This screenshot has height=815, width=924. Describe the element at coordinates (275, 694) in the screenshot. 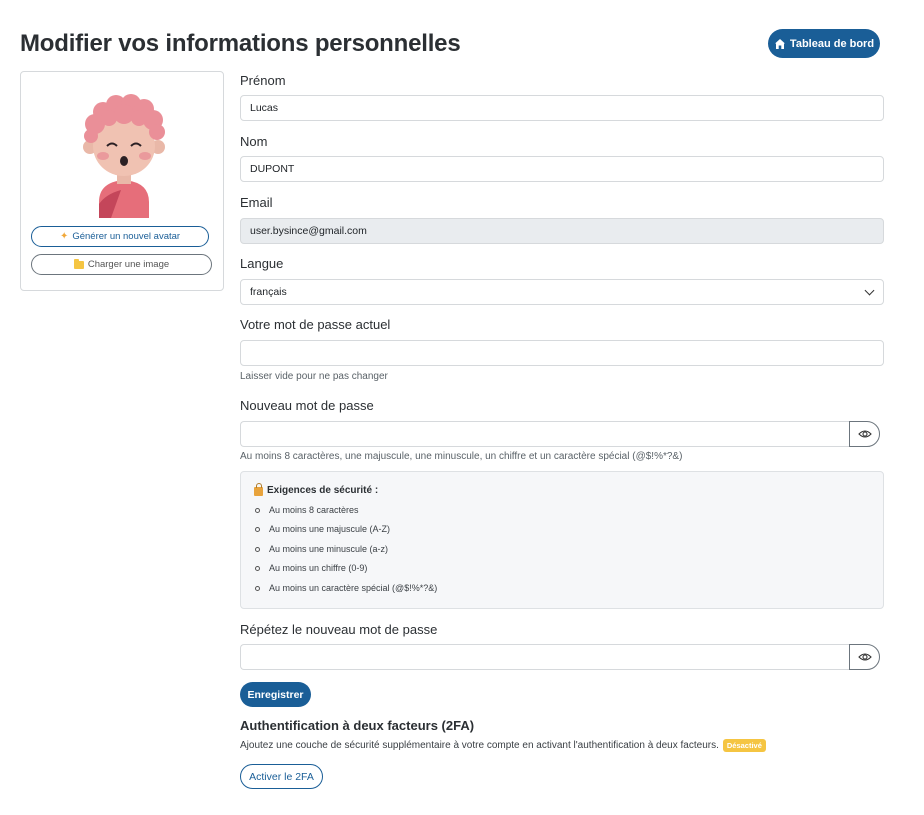

I see `save-button: Enregistrer` at that location.